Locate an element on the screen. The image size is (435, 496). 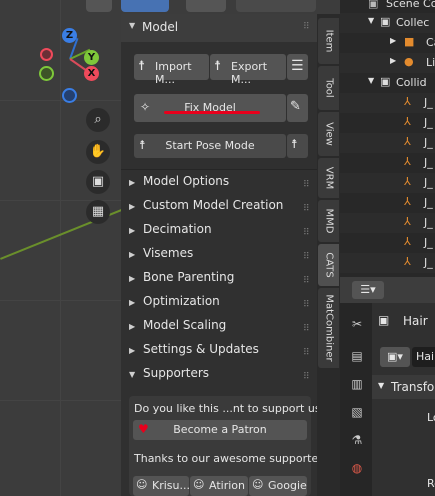
data-name-field: Hai is located at coordinates (423, 357).